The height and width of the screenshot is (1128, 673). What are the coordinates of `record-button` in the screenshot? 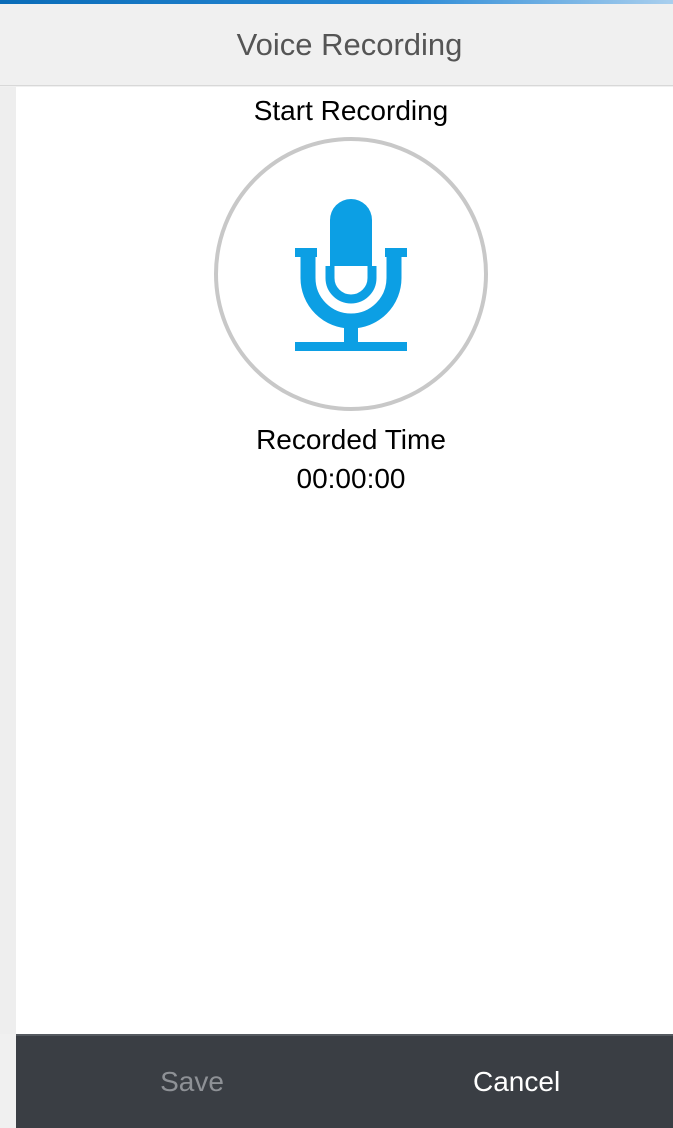 It's located at (351, 274).